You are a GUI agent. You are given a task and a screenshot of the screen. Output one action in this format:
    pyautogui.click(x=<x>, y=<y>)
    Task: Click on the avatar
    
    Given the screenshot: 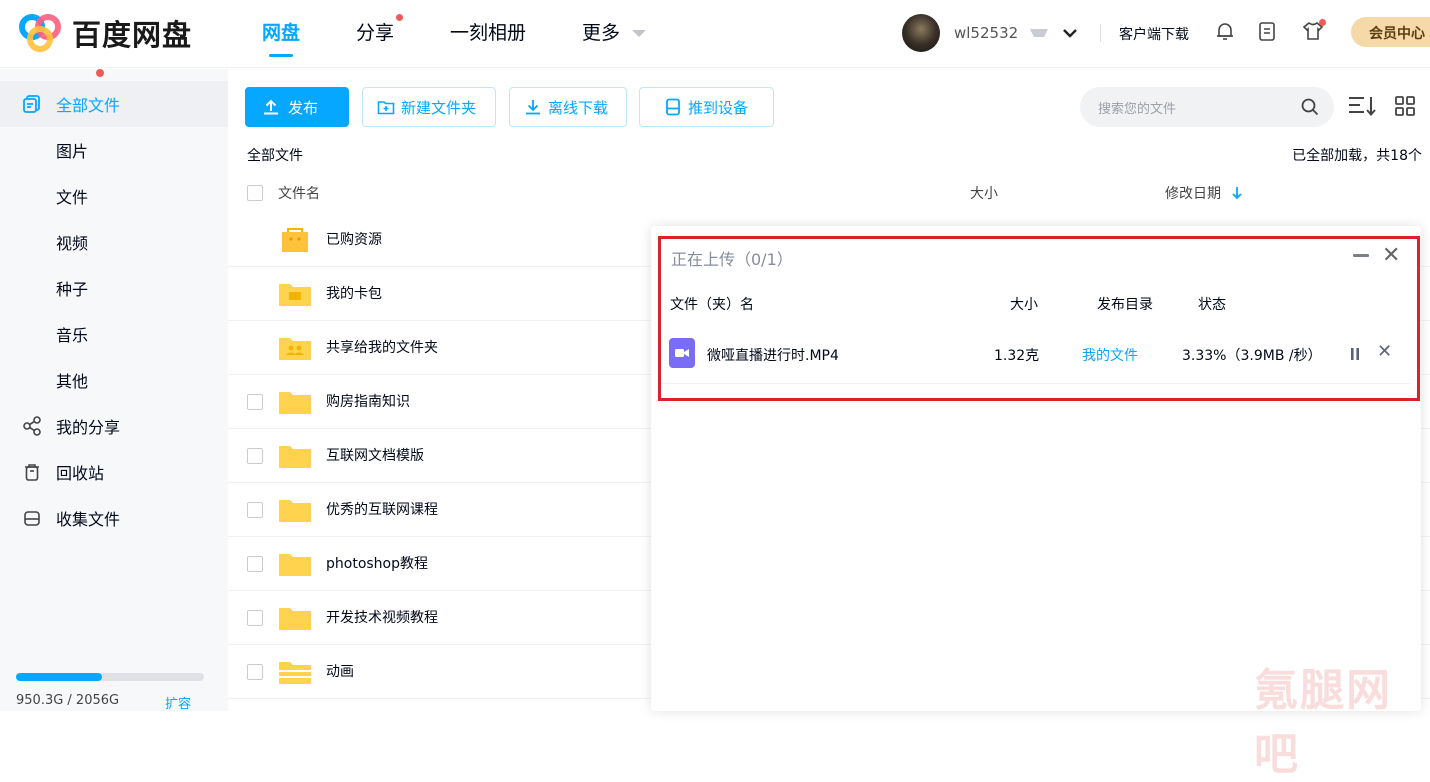 What is the action you would take?
    pyautogui.click(x=921, y=33)
    